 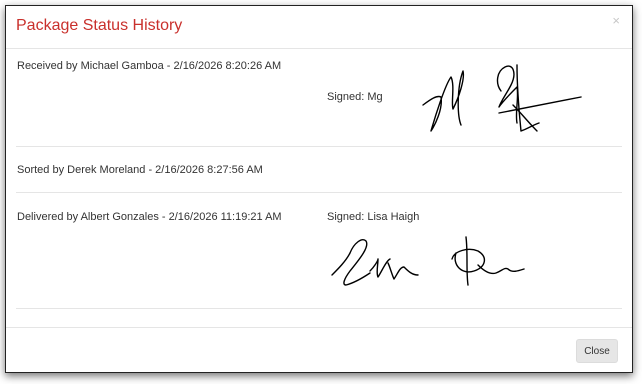 I want to click on signed-label: Signed: Lisa Haigh, so click(x=373, y=217).